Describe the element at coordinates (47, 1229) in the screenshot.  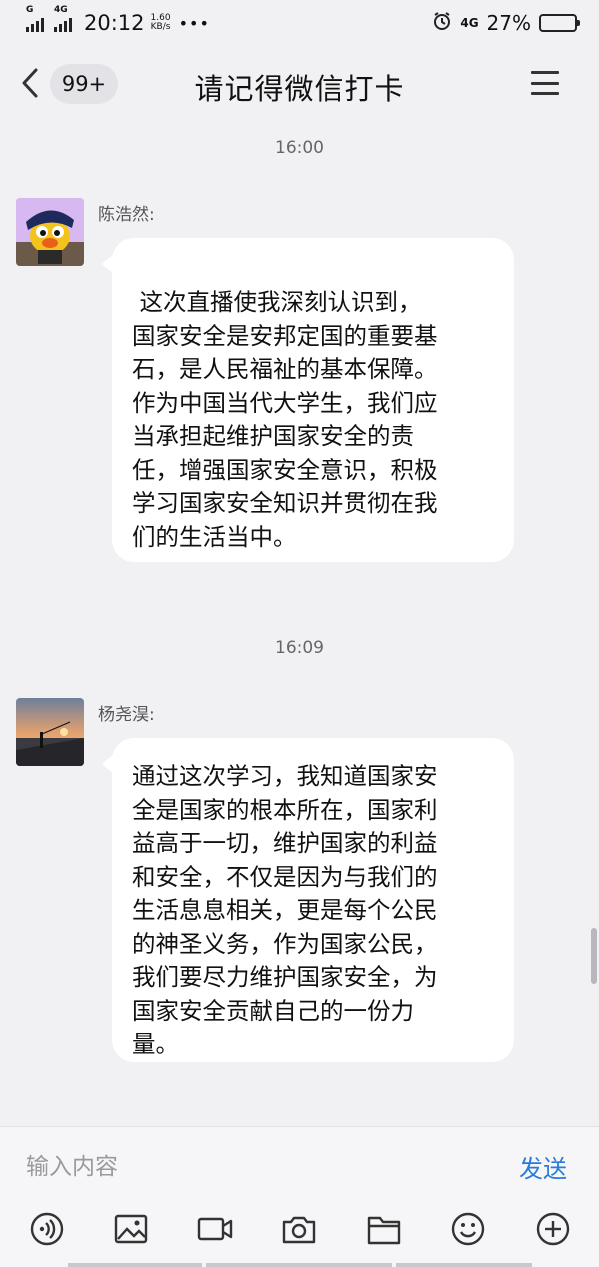
I see `voice-icon` at that location.